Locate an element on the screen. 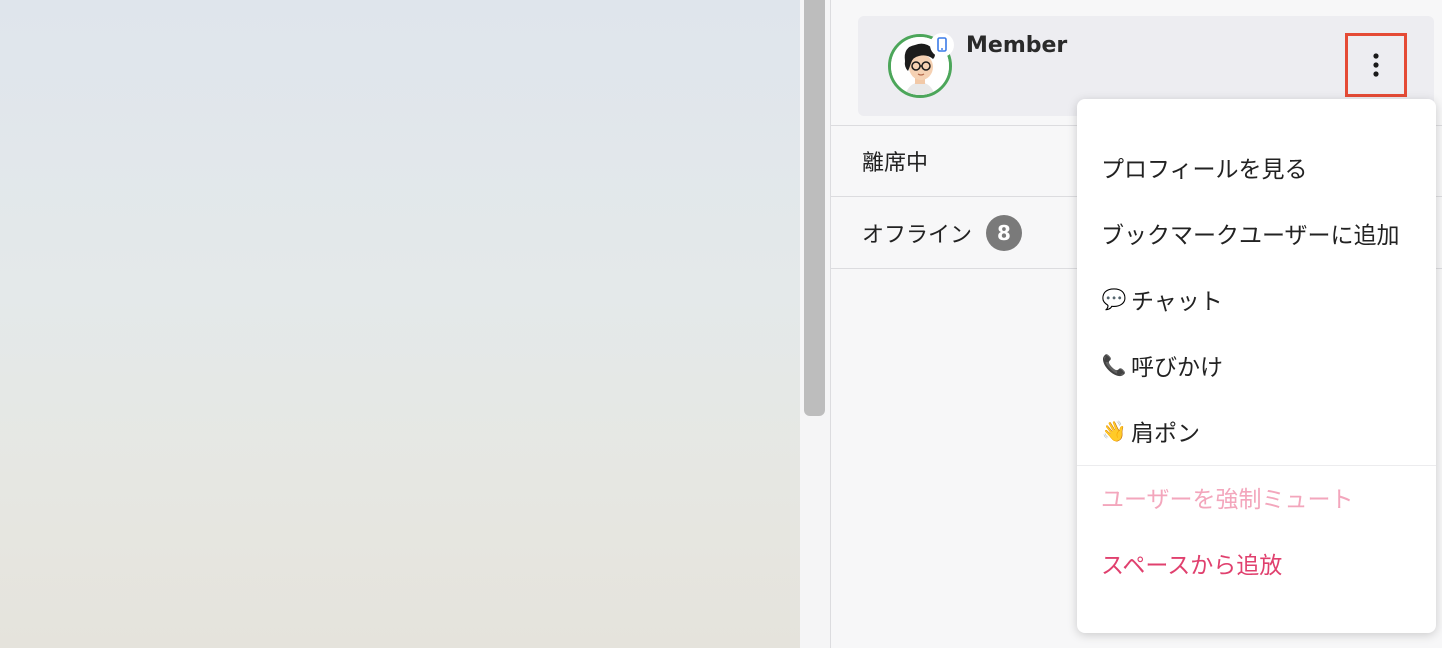 This screenshot has height=648, width=1442. menu-item-add-bookmark: ブックマークユーザーに追加 is located at coordinates (1250, 233).